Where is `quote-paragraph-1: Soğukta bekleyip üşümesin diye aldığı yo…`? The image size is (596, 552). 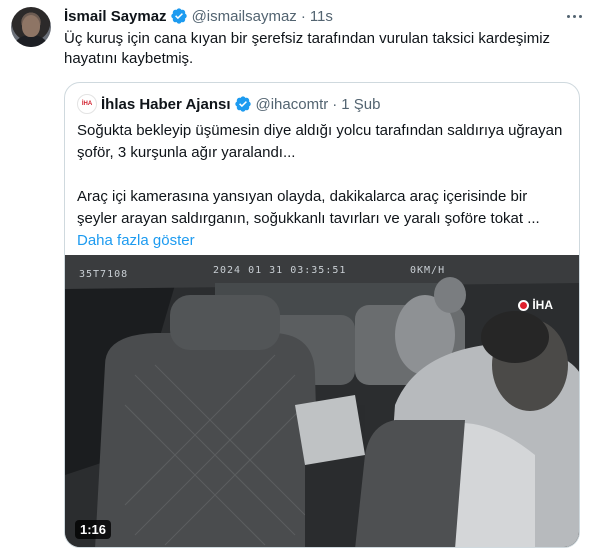
quote-paragraph-1: Soğukta bekleyip üşümesin diye aldığı yo… is located at coordinates (320, 141).